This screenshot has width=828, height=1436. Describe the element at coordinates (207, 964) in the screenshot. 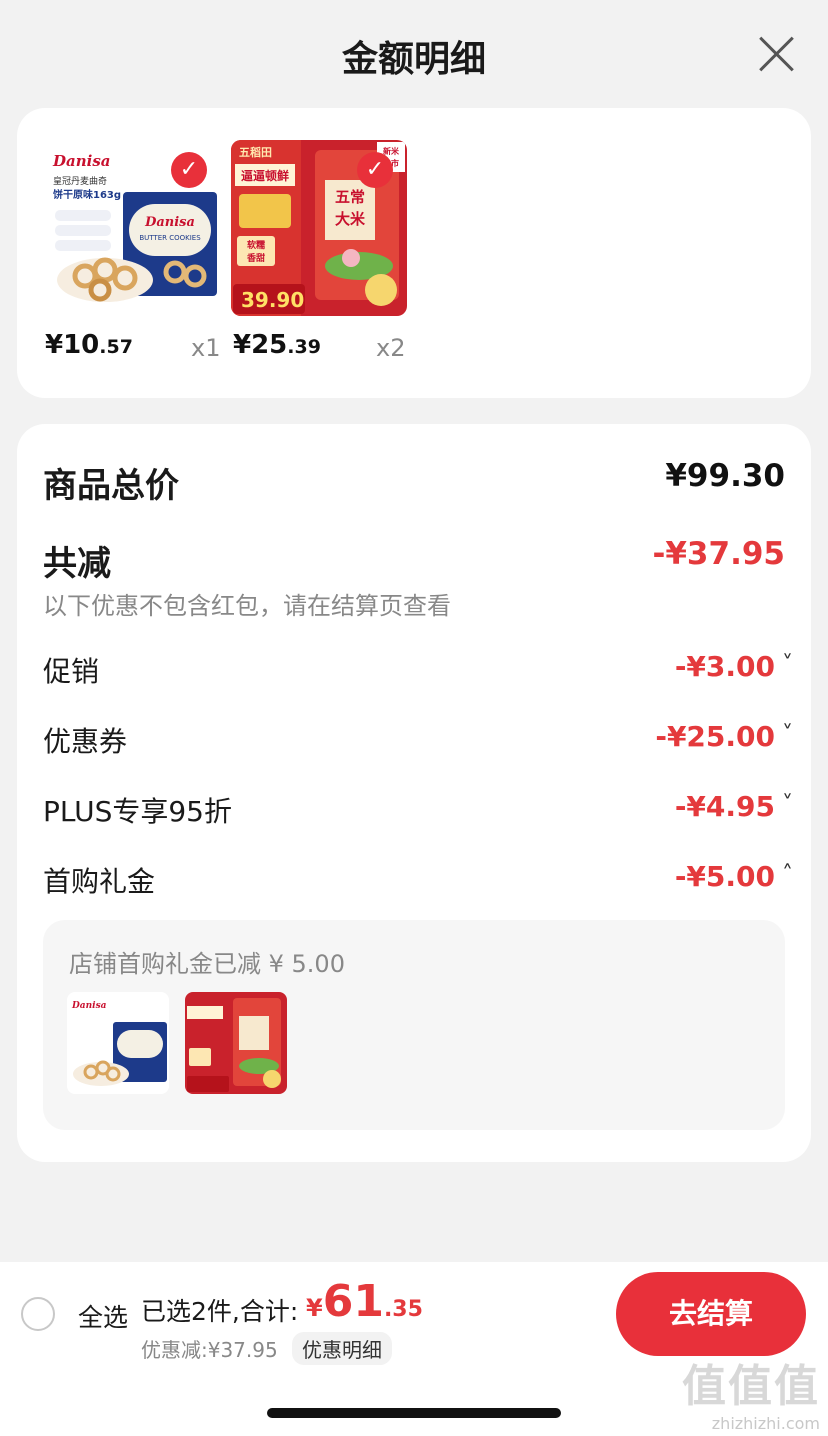

I see `gift-detail-text: 店铺首购礼金已减 ¥ 5.00` at that location.